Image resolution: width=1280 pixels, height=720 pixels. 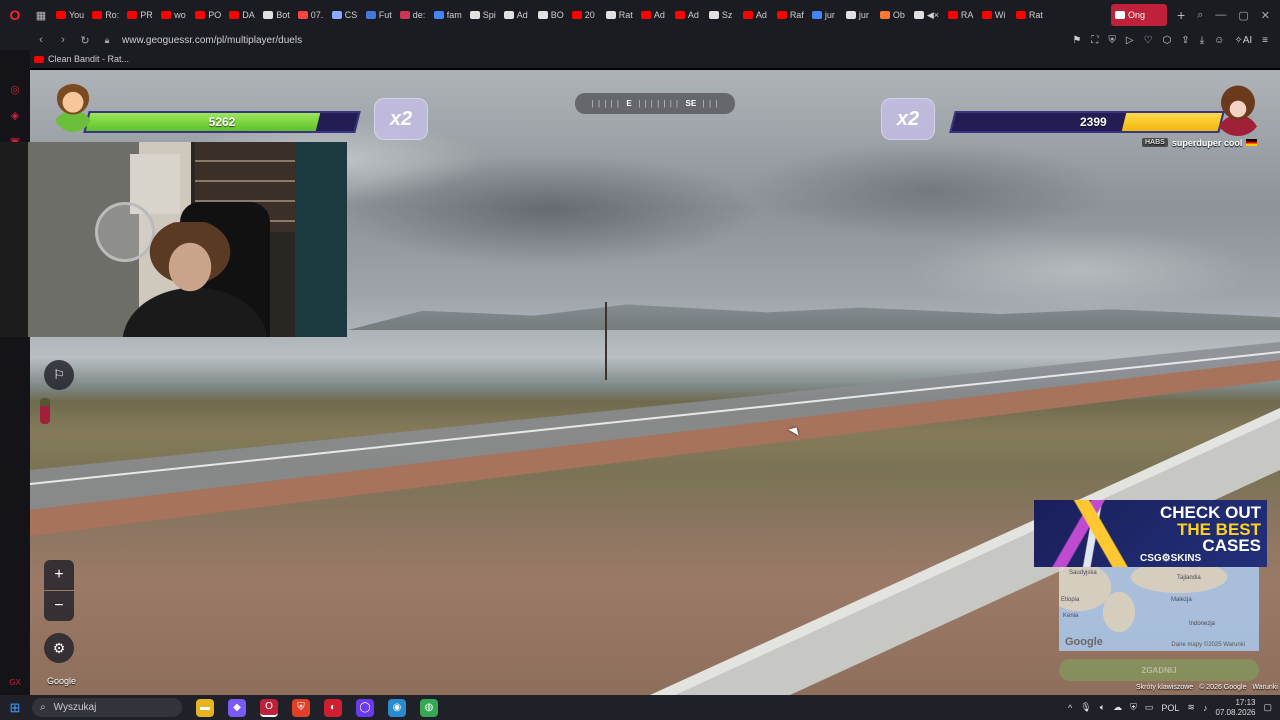 I want to click on shield-tray-icon: ⛨, so click(x=1133, y=707).